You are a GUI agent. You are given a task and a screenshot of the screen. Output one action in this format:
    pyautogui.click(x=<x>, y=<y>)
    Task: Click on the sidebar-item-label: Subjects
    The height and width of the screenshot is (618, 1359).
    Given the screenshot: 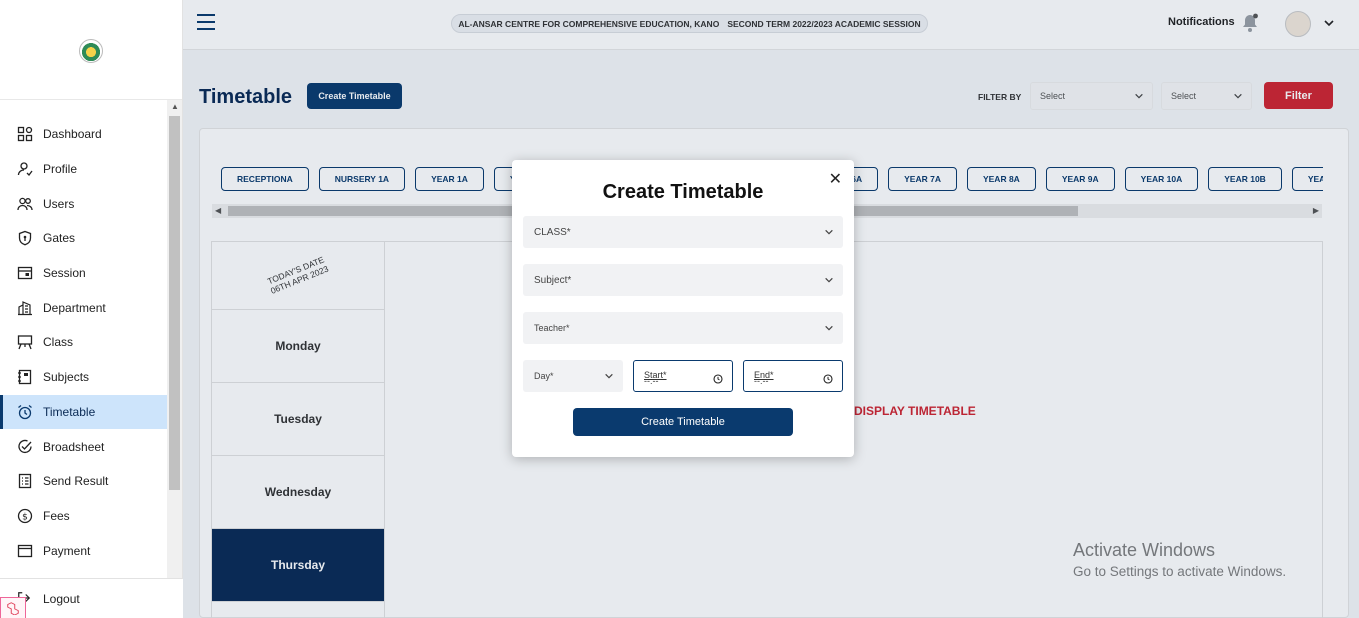 What is the action you would take?
    pyautogui.click(x=66, y=377)
    